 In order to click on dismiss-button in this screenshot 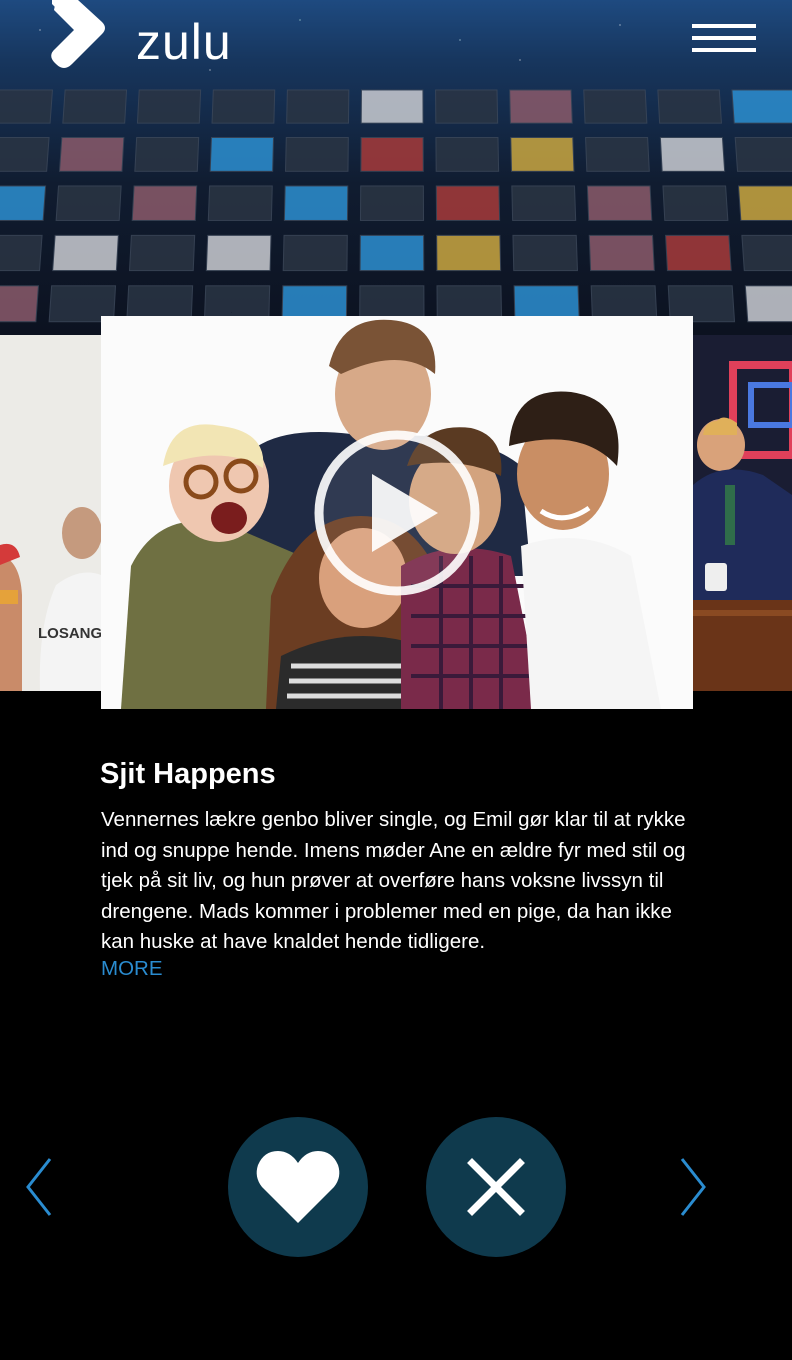, I will do `click(496, 1187)`.